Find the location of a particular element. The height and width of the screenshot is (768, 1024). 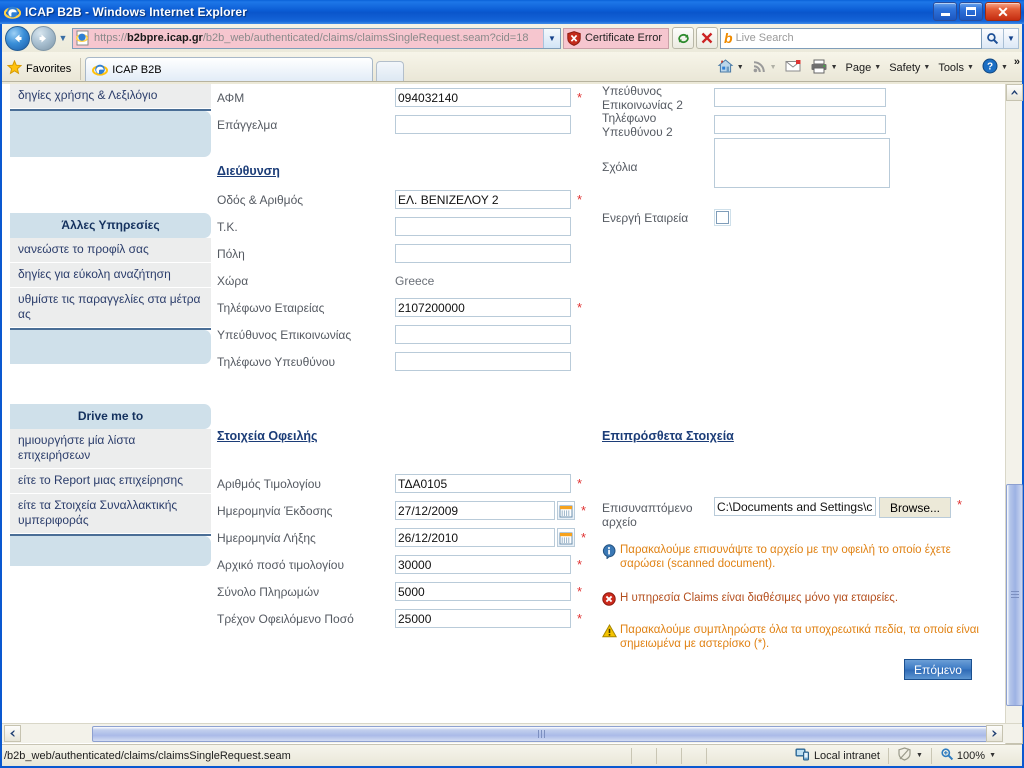

title-bar: ICAP B2B - Windows Internet Explorer ✕ is located at coordinates (512, 12).